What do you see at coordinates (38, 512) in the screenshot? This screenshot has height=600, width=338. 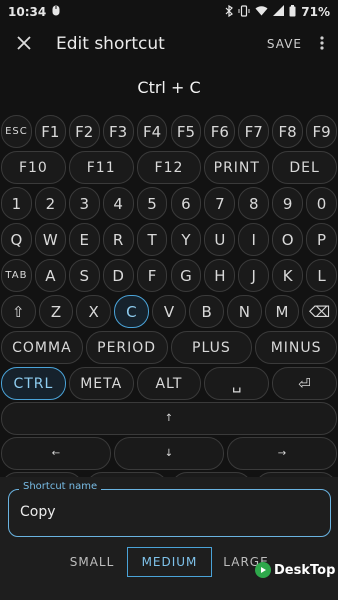 I see `shortcut-name-input: Copy` at bounding box center [38, 512].